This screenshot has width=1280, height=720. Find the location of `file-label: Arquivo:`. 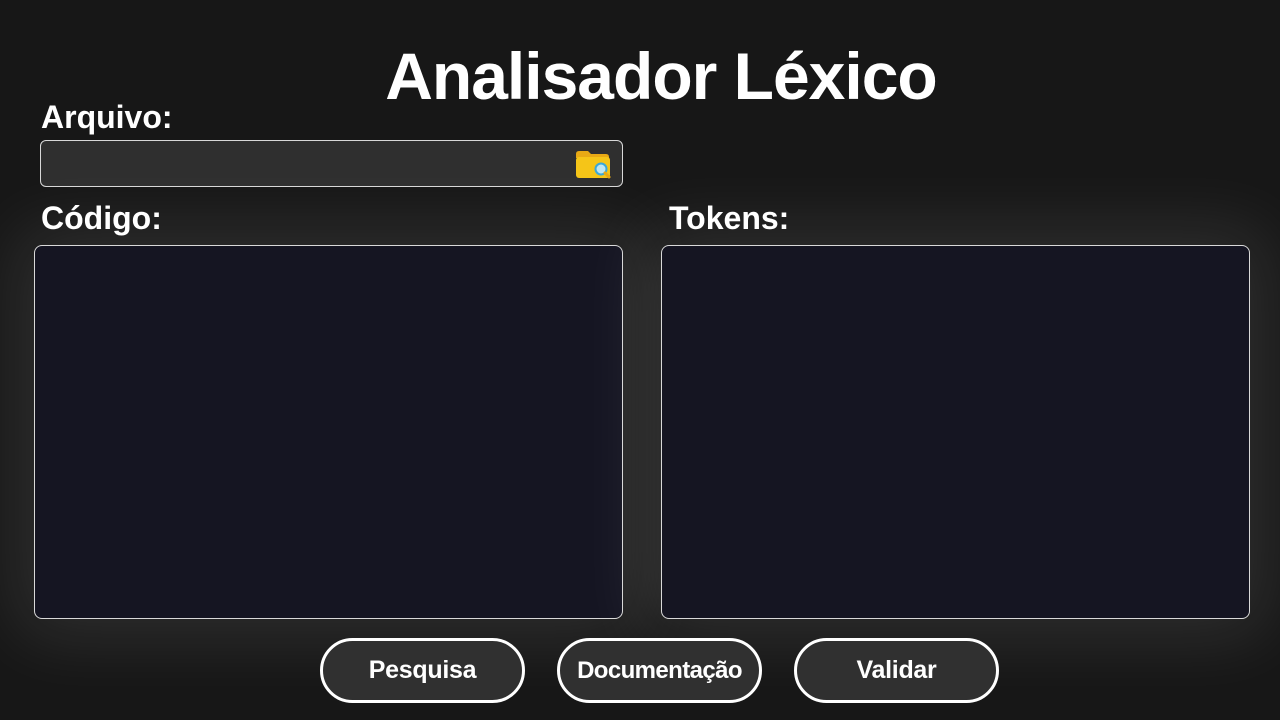

file-label: Arquivo: is located at coordinates (107, 117).